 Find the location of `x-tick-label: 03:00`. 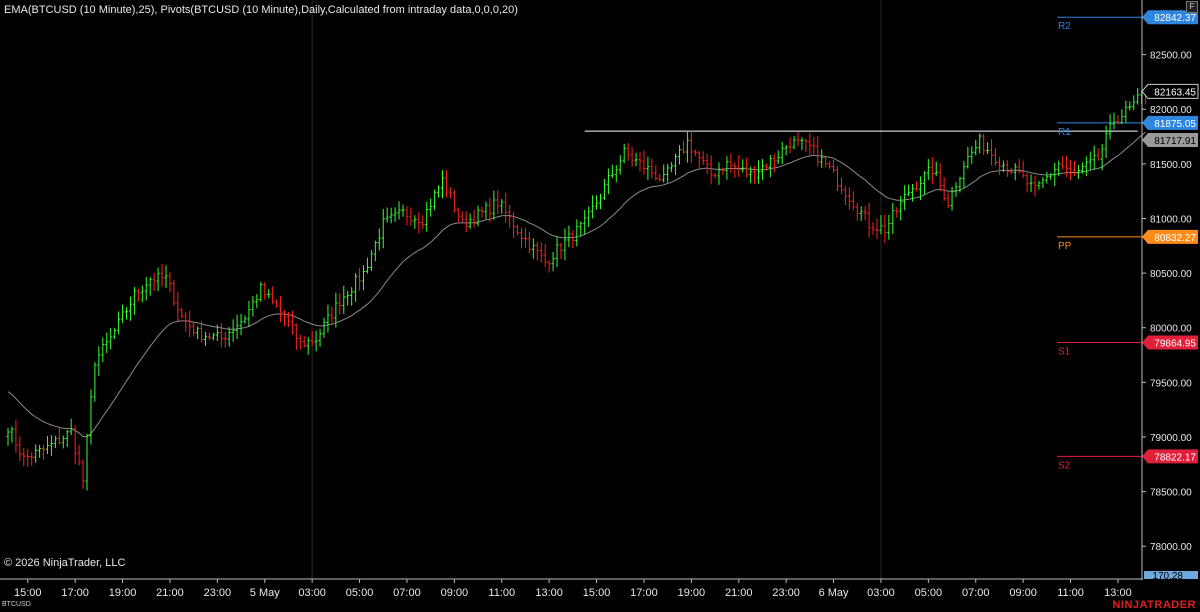

x-tick-label: 03:00 is located at coordinates (881, 593).